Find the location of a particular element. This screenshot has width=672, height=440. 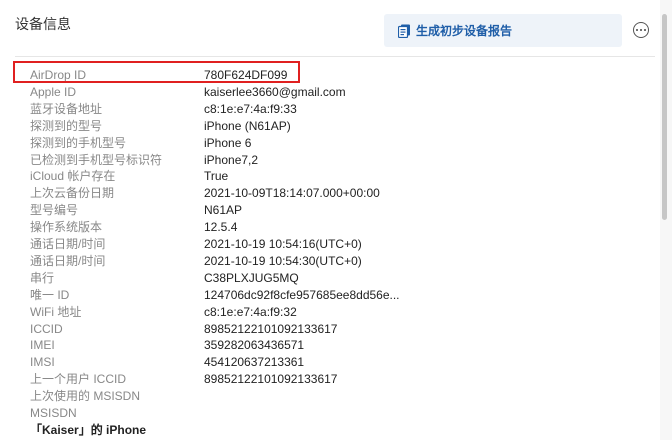

info-row-value: 359282063436571 is located at coordinates (254, 345).